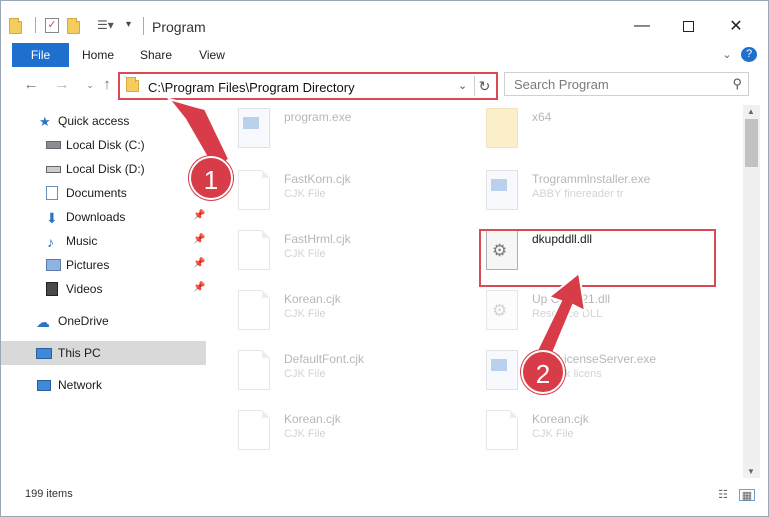 The height and width of the screenshot is (517, 769). Describe the element at coordinates (543, 372) in the screenshot. I see `step-marker-2: 2` at that location.